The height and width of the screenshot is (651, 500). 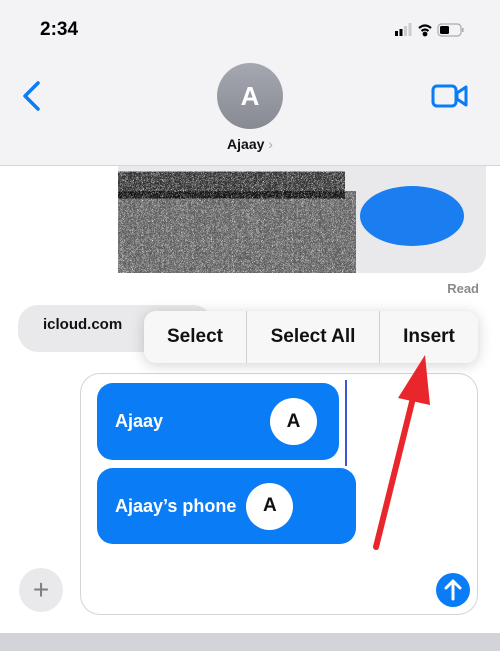 What do you see at coordinates (41, 590) in the screenshot?
I see `plus-button: +` at bounding box center [41, 590].